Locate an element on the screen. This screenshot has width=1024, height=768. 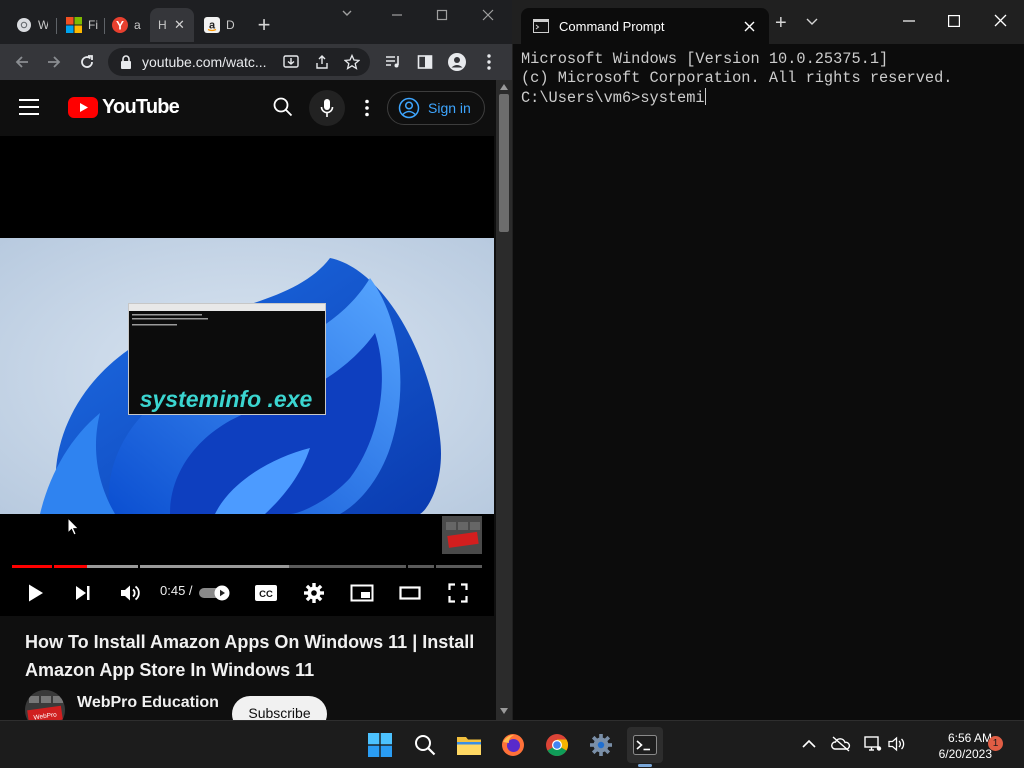
chrome-tab-strip: W Fi Y a H ✕ a D + is located at coordinates (256, 22).